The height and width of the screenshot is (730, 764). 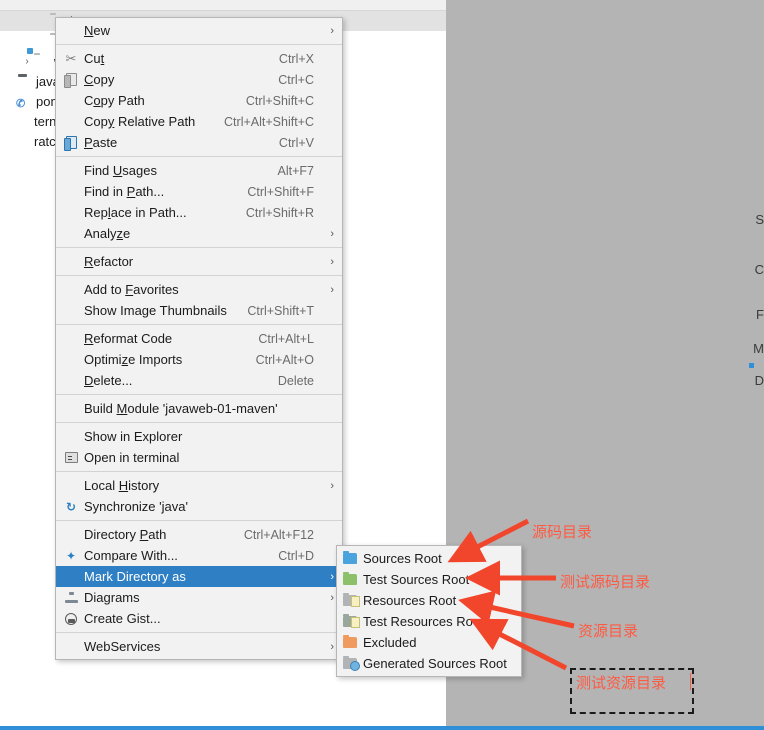 I want to click on menu-item-shortcut: Ctrl+D, so click(x=296, y=555).